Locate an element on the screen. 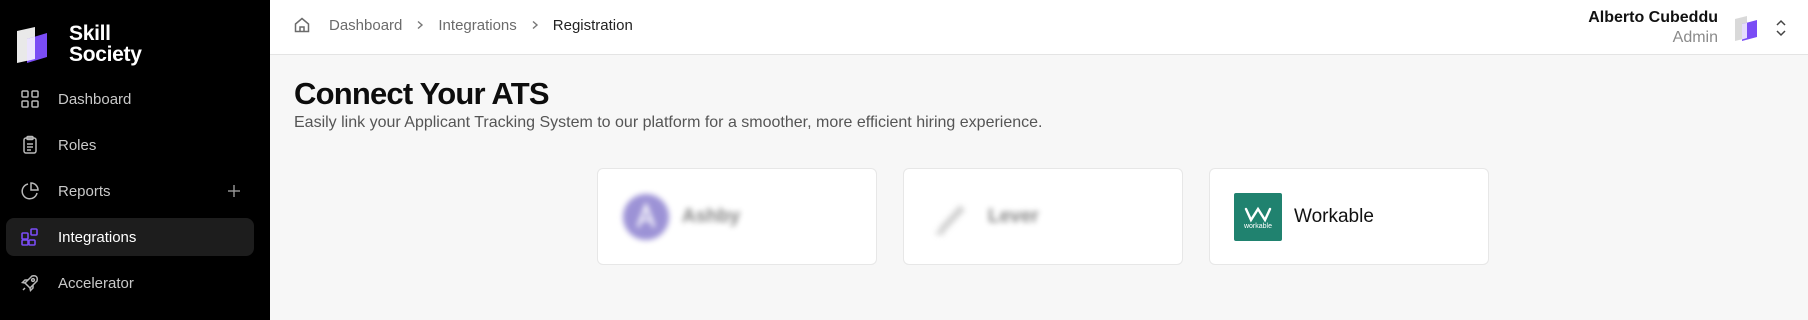 The width and height of the screenshot is (1808, 320). ats-card-workable: workable Workable is located at coordinates (1349, 216).